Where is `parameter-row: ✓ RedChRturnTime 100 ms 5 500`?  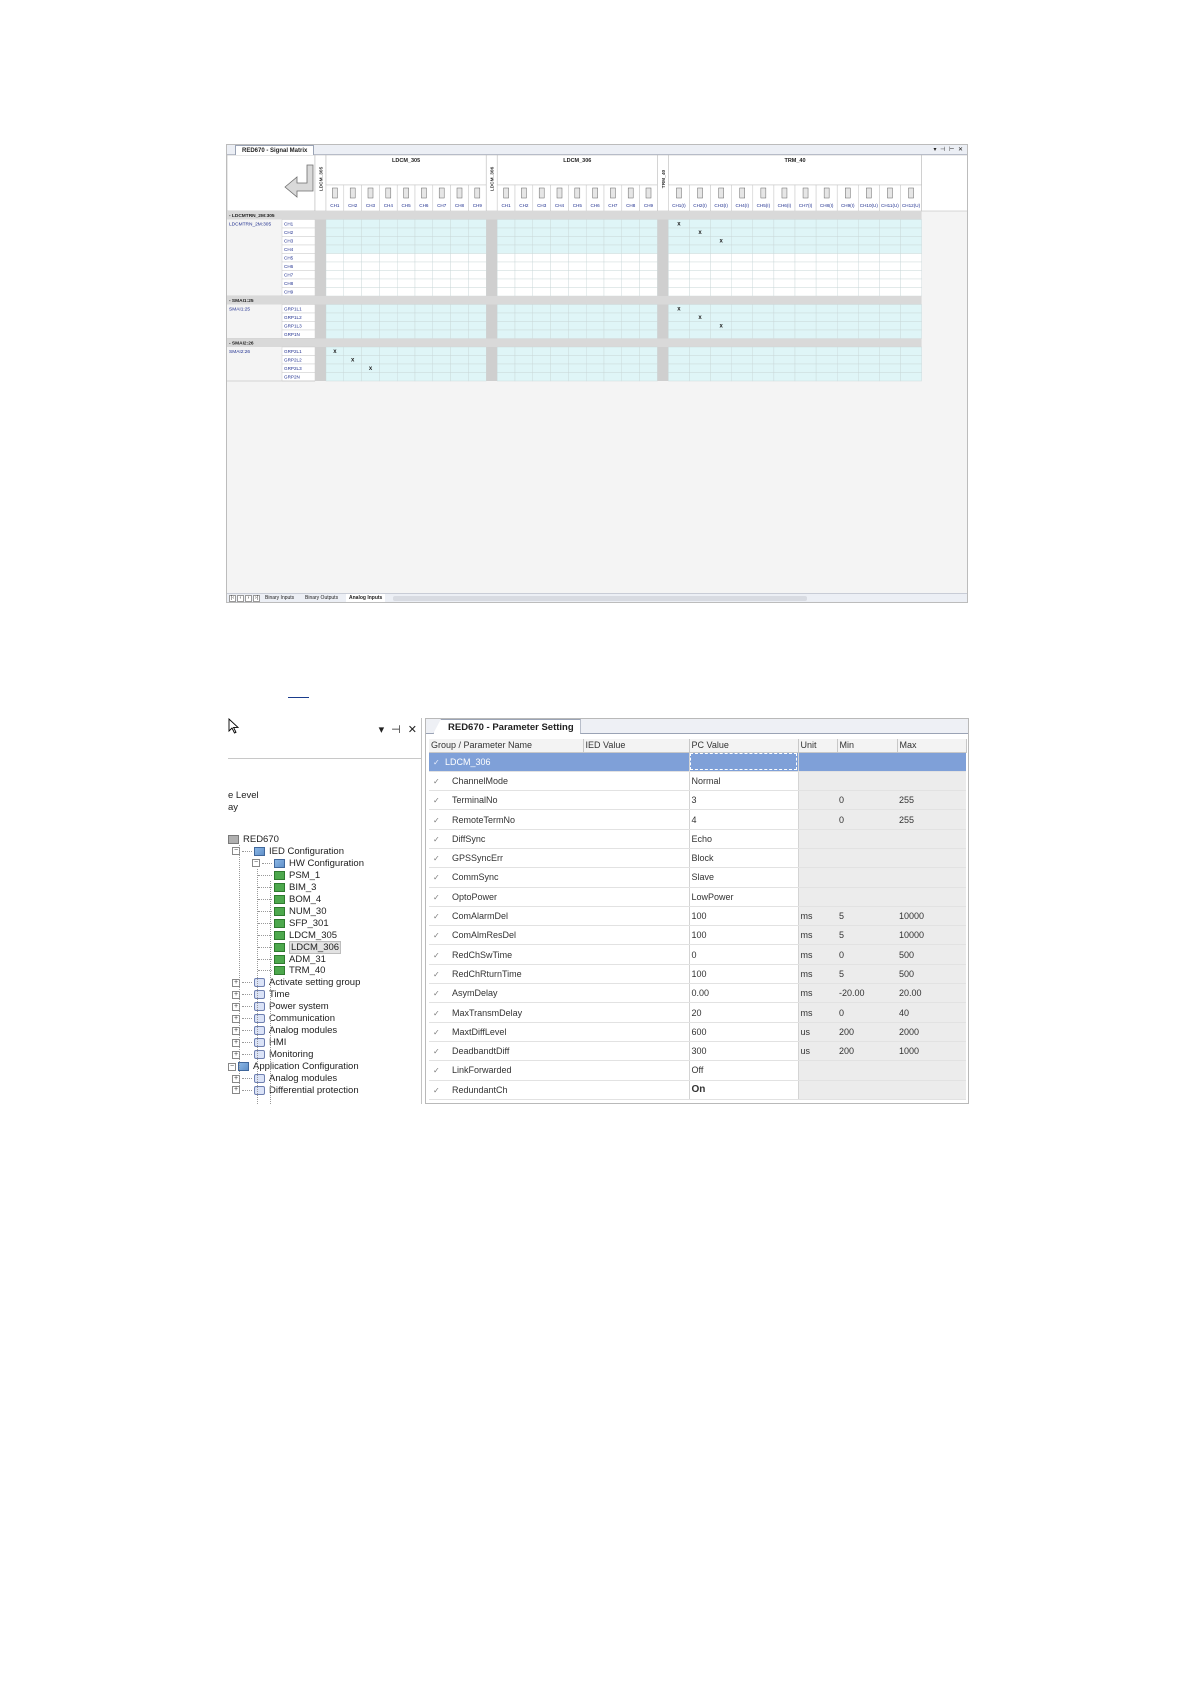
parameter-row: ✓ RedChRturnTime 100 ms 5 500 is located at coordinates (697, 974).